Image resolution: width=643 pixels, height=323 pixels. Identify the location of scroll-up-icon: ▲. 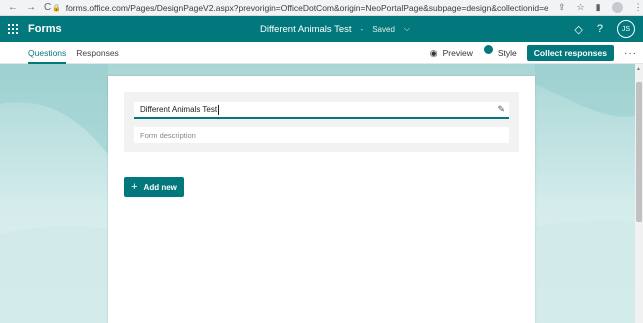
(638, 69).